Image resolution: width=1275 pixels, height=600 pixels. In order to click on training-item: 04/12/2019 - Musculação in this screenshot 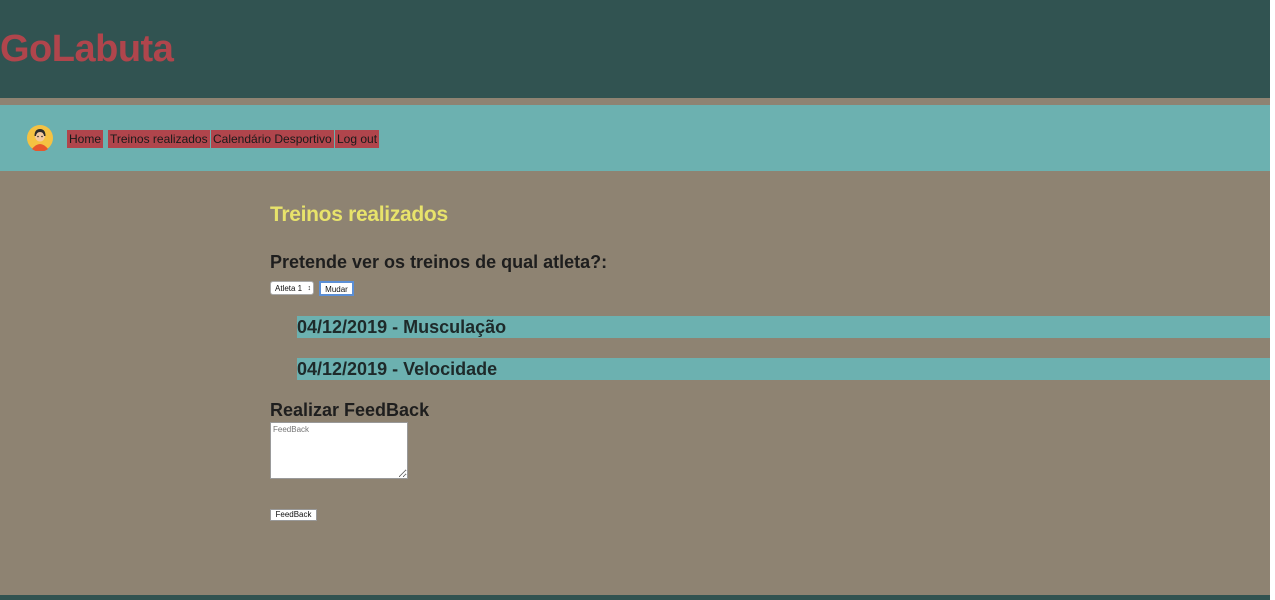, I will do `click(783, 327)`.